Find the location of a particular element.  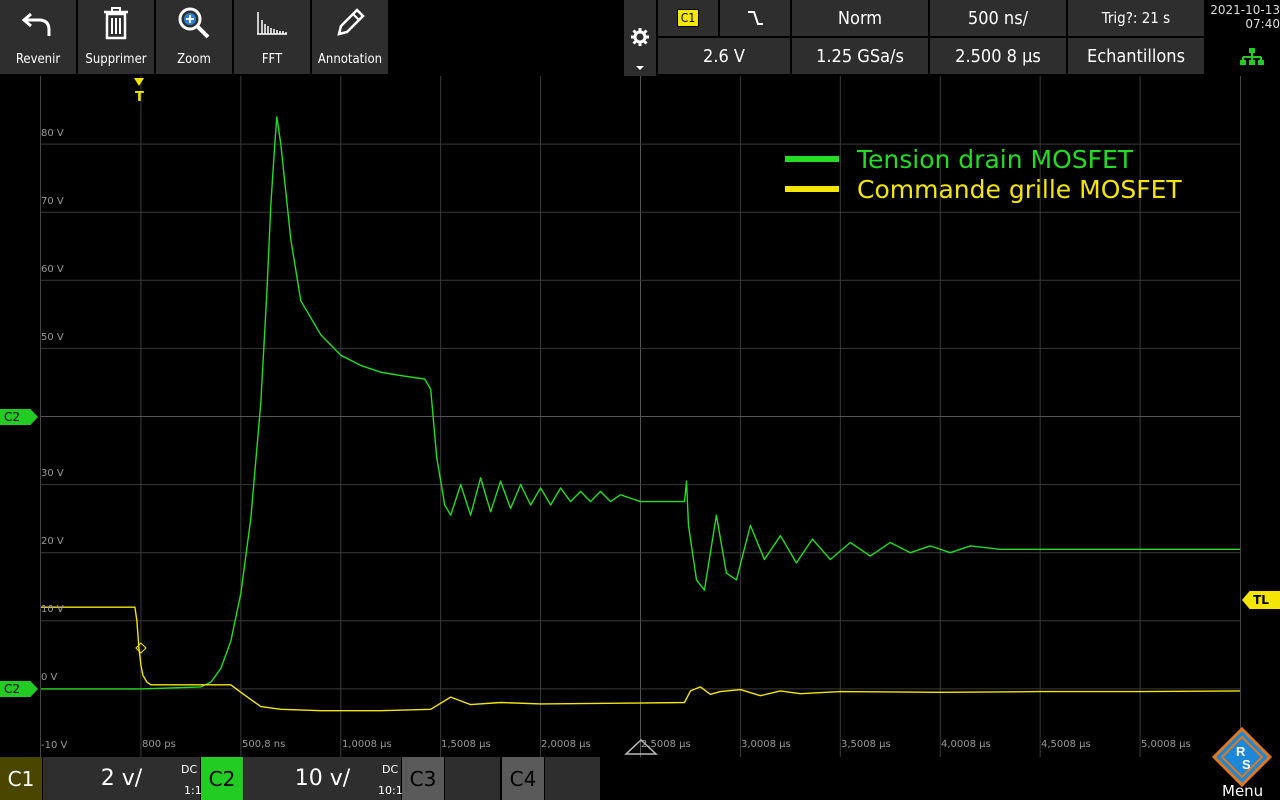

timebase: 500 ns/ is located at coordinates (998, 18).